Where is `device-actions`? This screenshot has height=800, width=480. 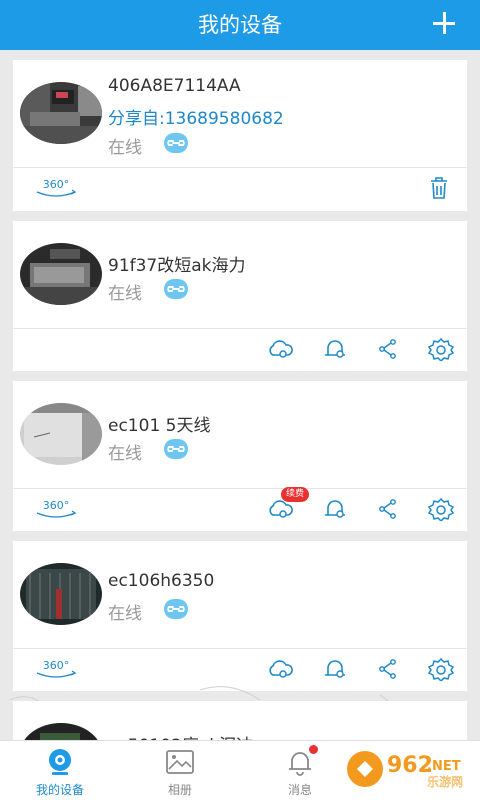 device-actions is located at coordinates (240, 349).